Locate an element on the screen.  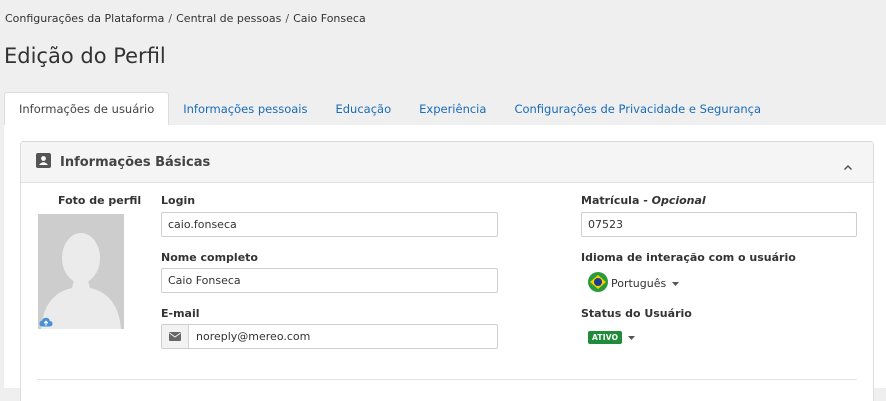
email-value: noreply@mereo.com is located at coordinates (249, 336).